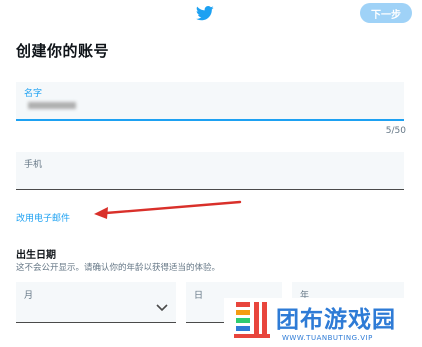 The height and width of the screenshot is (347, 422). Describe the element at coordinates (36, 255) in the screenshot. I see `birth-date-title: 出生日期` at that location.